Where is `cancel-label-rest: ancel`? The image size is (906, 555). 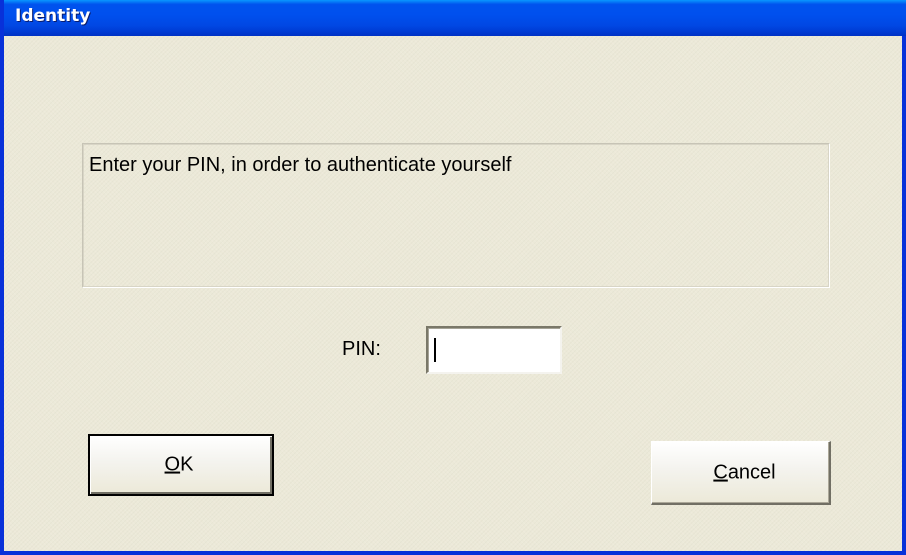
cancel-label-rest: ancel is located at coordinates (751, 472).